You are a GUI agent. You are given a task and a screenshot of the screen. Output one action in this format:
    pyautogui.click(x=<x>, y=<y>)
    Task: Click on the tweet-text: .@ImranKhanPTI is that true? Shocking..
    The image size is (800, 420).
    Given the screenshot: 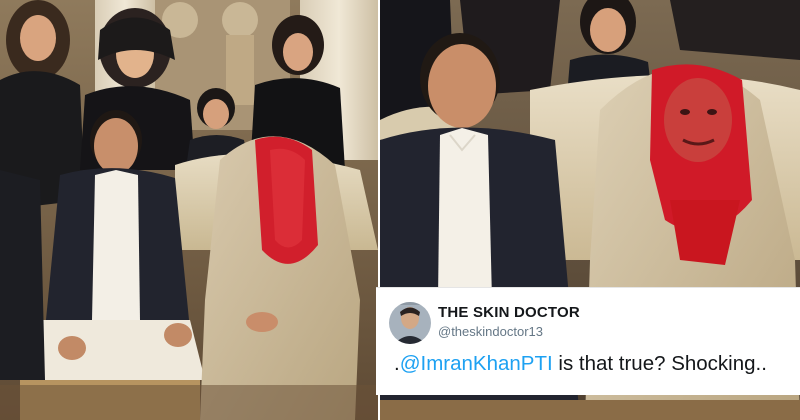 What is the action you would take?
    pyautogui.click(x=580, y=364)
    